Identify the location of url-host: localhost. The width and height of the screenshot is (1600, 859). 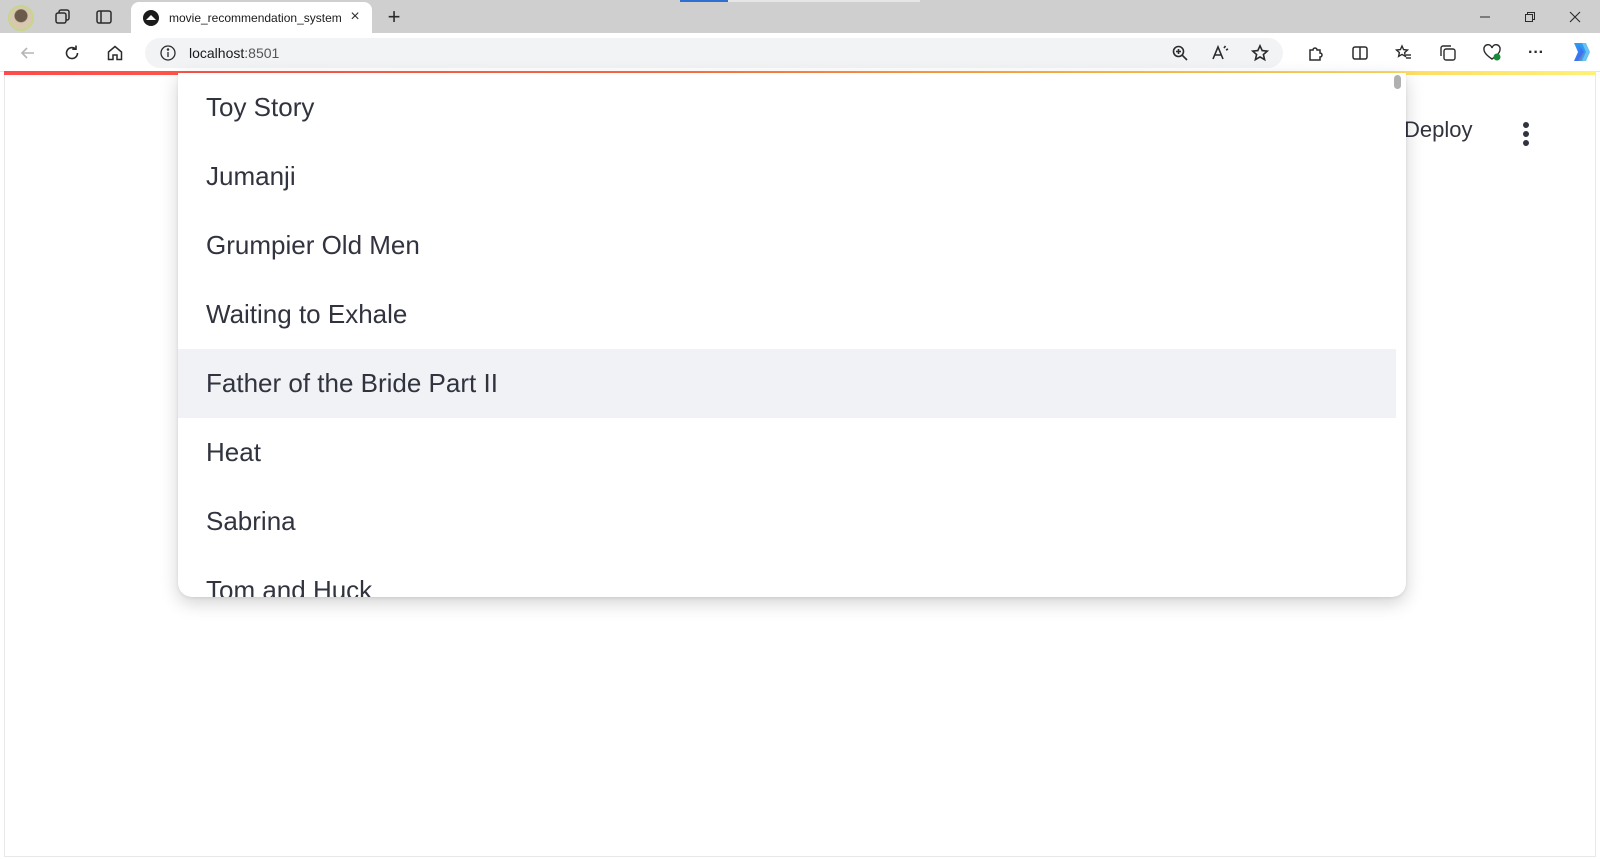
(217, 53).